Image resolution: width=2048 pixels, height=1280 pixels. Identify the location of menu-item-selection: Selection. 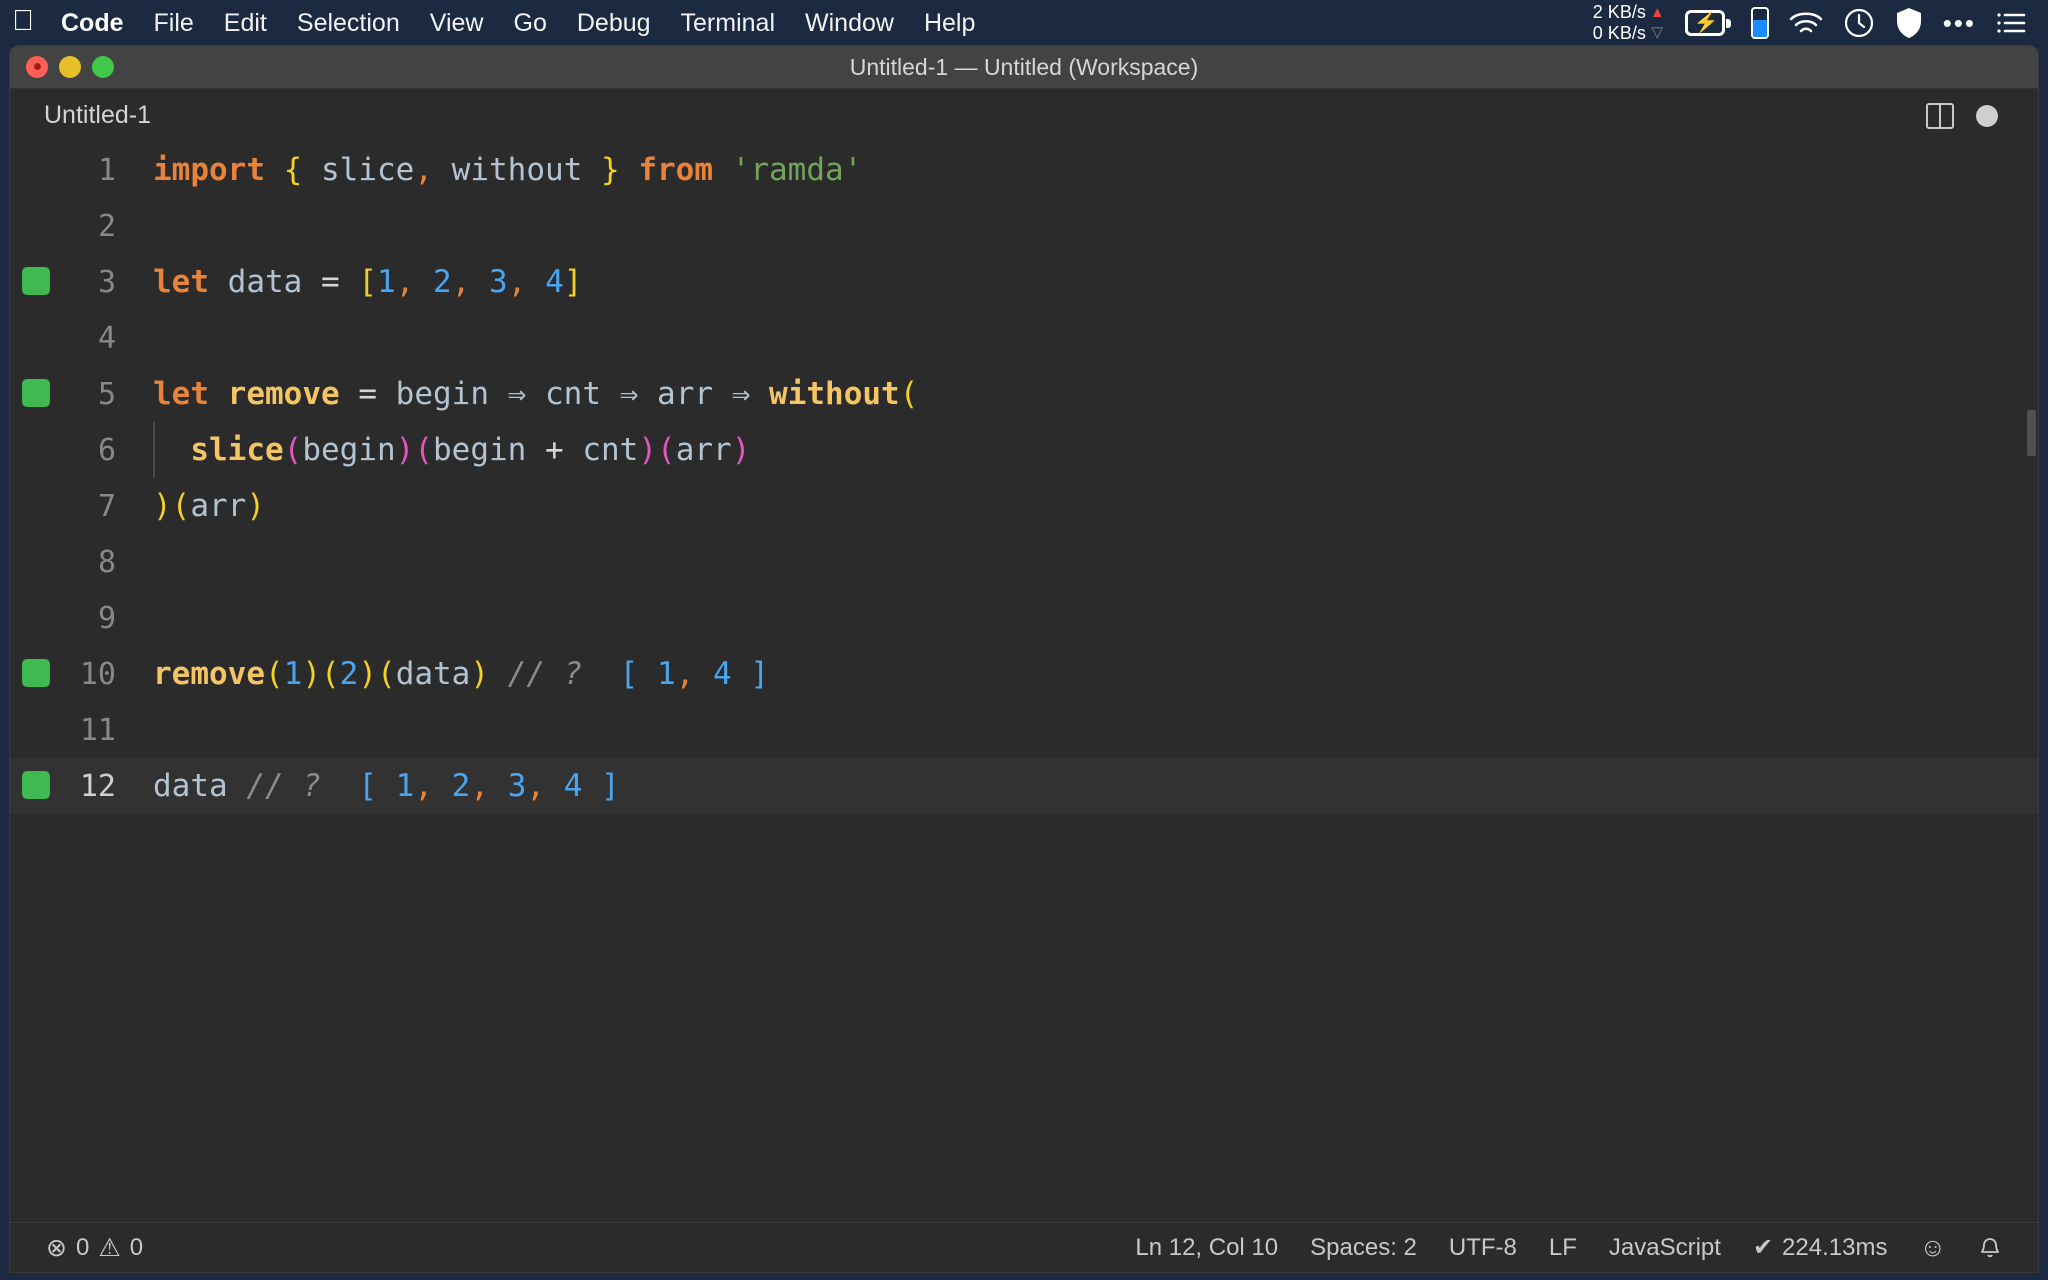
(348, 23).